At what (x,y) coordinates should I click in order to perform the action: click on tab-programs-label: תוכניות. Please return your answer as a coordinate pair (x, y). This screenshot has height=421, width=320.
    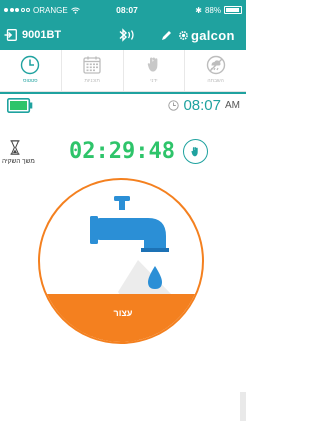
    Looking at the image, I should click on (92, 81).